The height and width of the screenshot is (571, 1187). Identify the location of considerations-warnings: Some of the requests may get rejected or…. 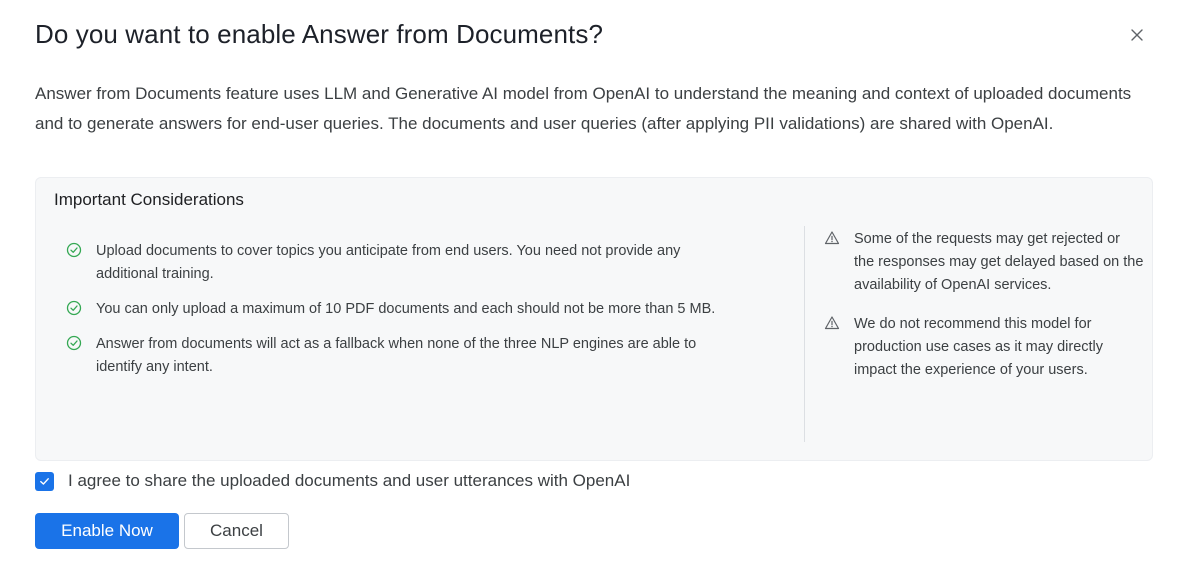
(984, 313).